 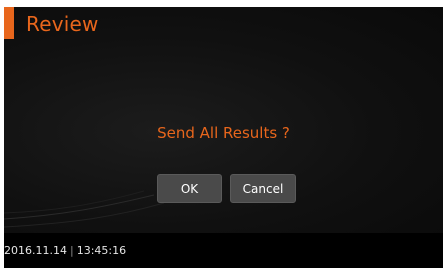 What do you see at coordinates (223, 133) in the screenshot?
I see `confirm-message: Send All Results ?` at bounding box center [223, 133].